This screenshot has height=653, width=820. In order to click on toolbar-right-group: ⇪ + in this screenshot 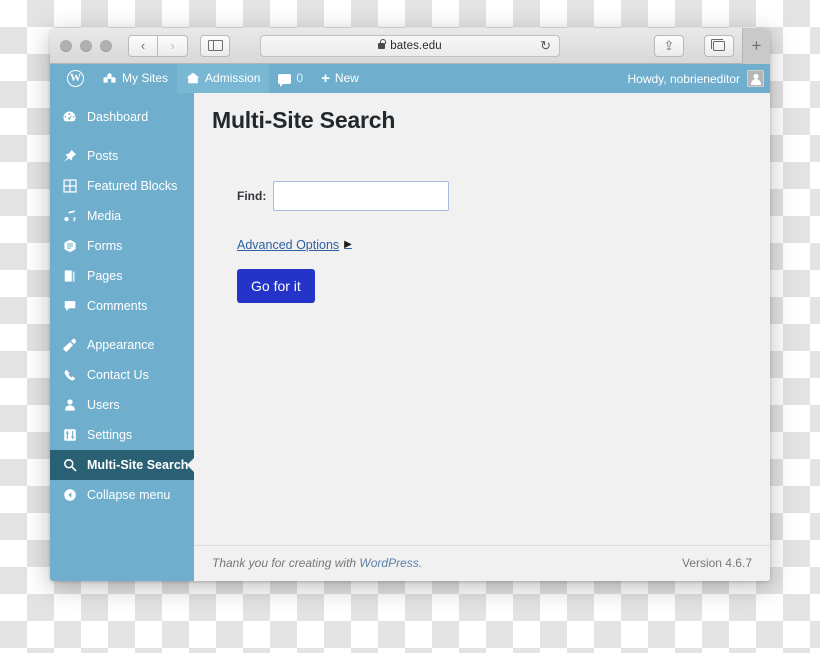, I will do `click(706, 46)`.